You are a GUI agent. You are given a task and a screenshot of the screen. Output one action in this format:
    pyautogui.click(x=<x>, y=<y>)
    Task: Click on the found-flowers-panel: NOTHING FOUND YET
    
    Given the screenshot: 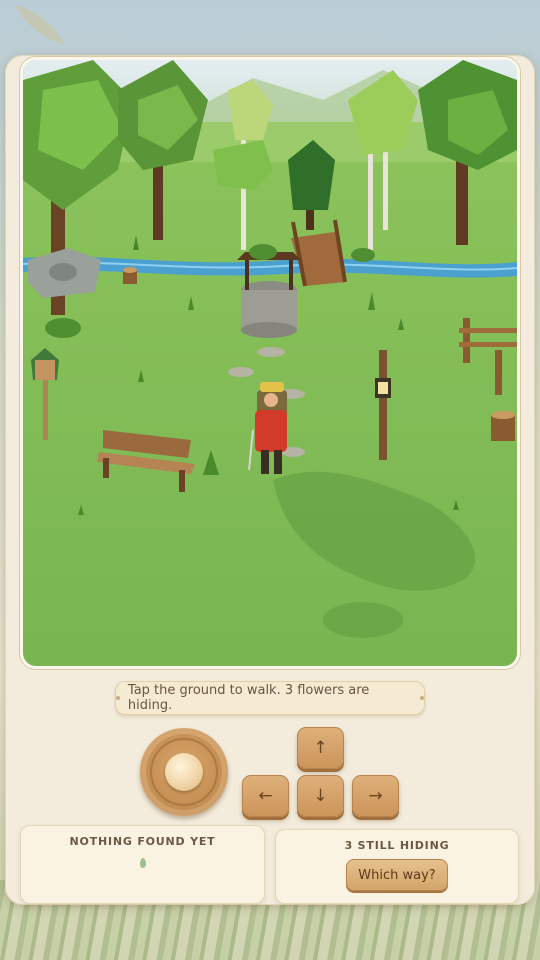 What is the action you would take?
    pyautogui.click(x=142, y=864)
    